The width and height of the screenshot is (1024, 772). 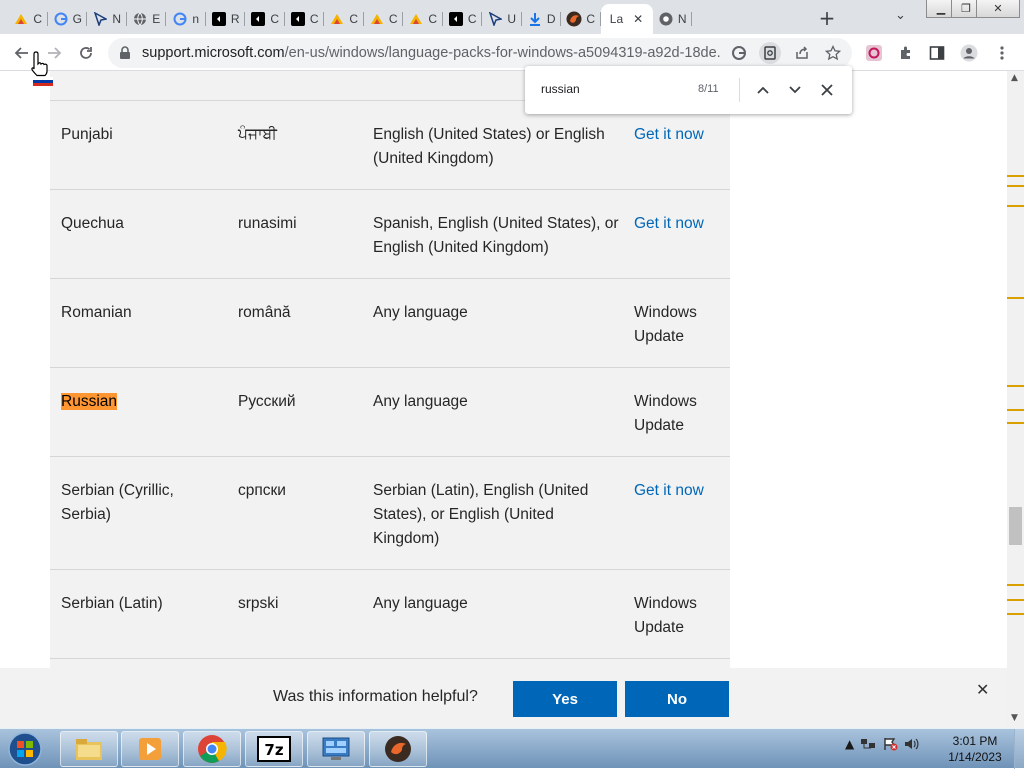 What do you see at coordinates (574, 19) in the screenshot?
I see `dark-circle-icon` at bounding box center [574, 19].